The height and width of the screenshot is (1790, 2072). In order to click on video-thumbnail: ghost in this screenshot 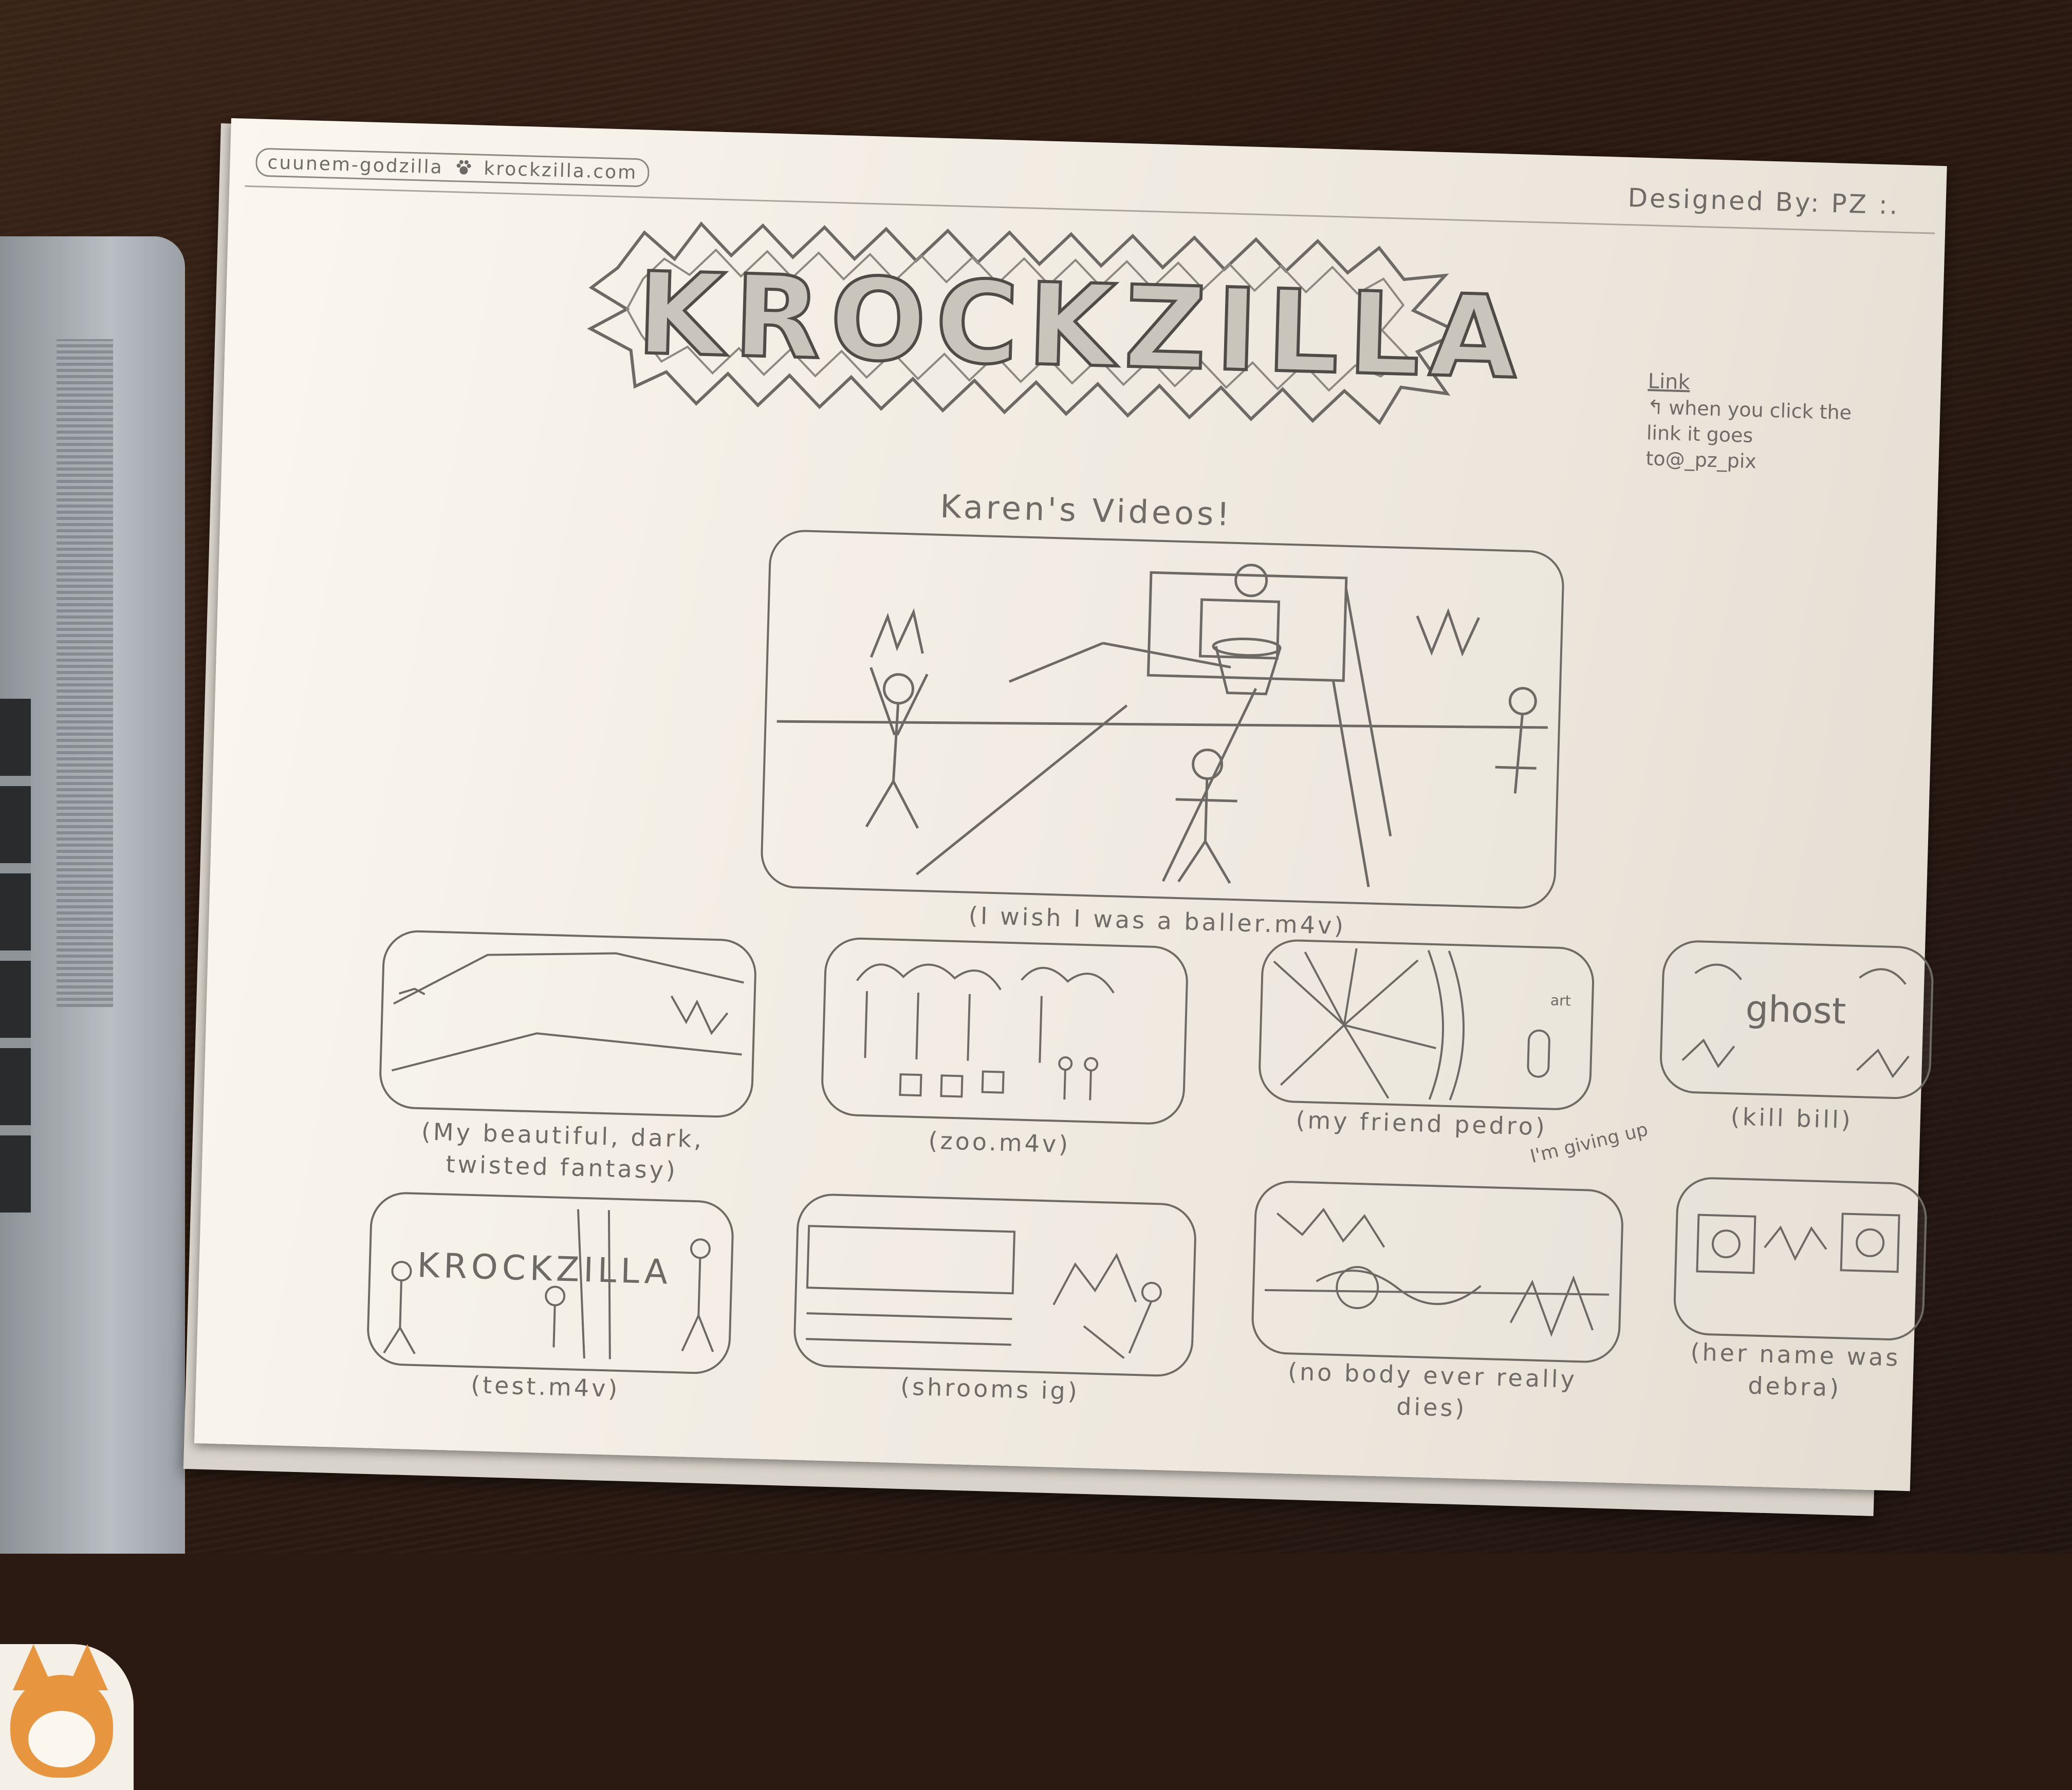, I will do `click(1797, 1020)`.